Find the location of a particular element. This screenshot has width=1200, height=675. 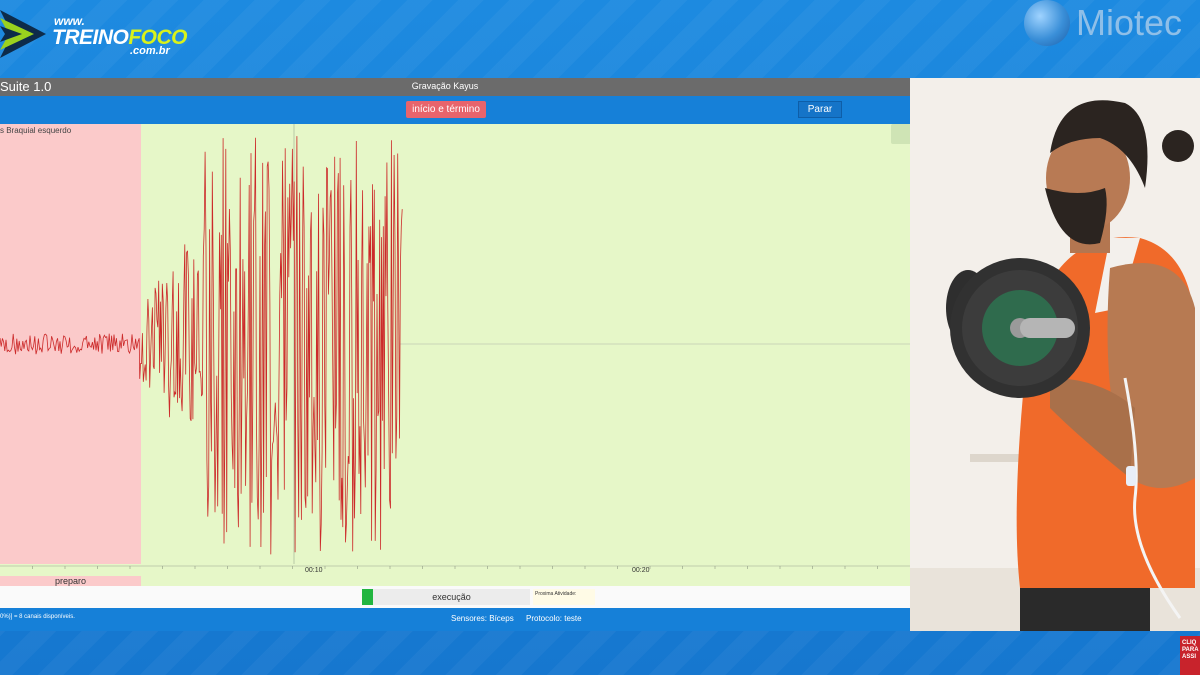

sensors-info: Sensores: Bíceps is located at coordinates (482, 618).